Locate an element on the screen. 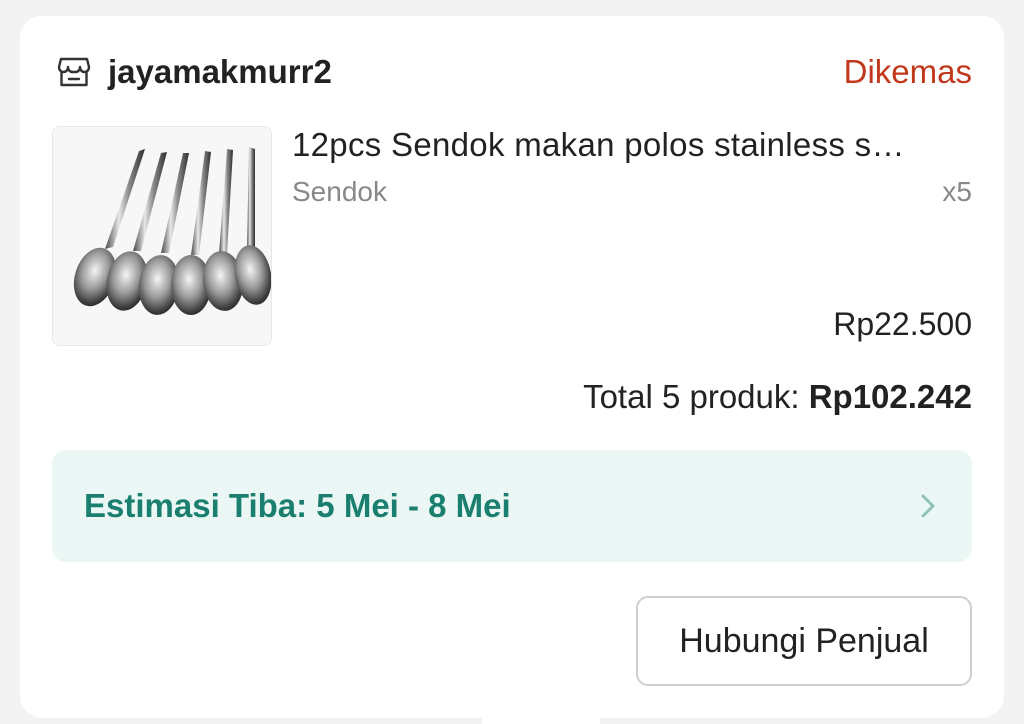 The height and width of the screenshot is (724, 1024). delivery-estimate-text: Estimasi Tiba: 5 Mei - 8 Mei is located at coordinates (297, 505).